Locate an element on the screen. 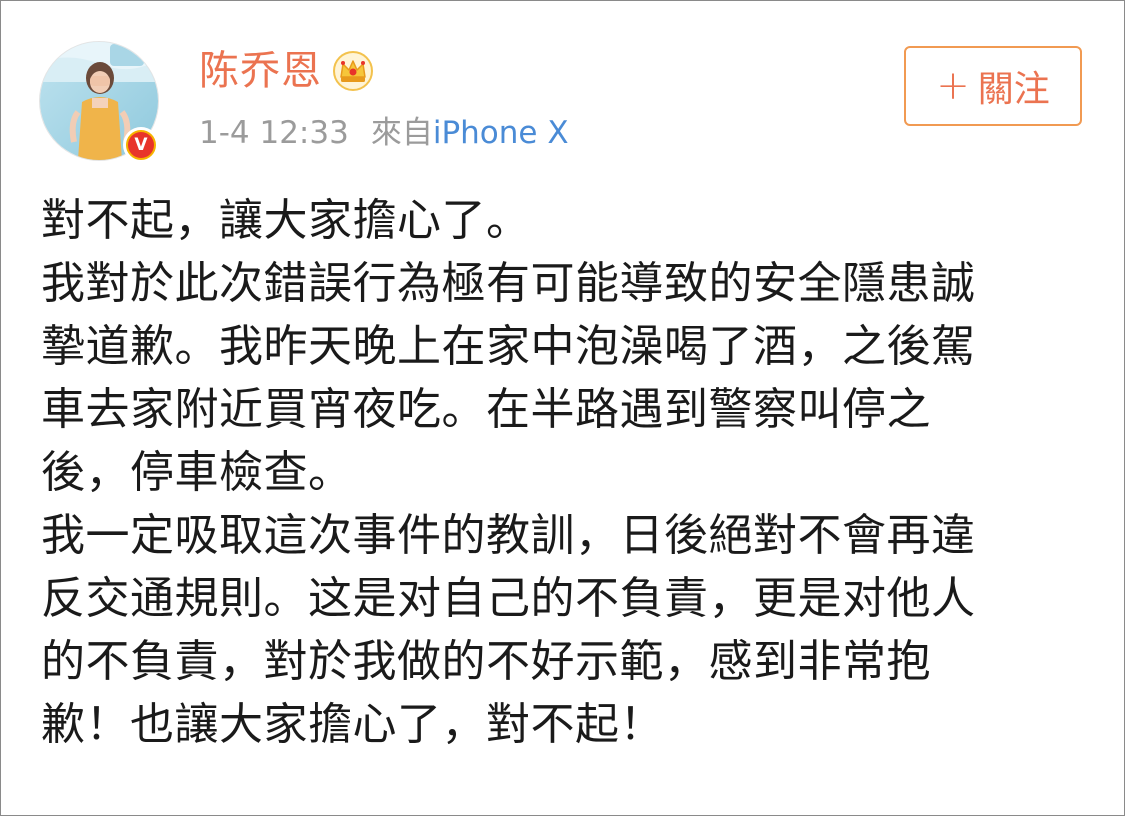 The image size is (1125, 816). post-line: 車去家附近買宵夜吃。在半路遇到警察叫停之 is located at coordinates (486, 409).